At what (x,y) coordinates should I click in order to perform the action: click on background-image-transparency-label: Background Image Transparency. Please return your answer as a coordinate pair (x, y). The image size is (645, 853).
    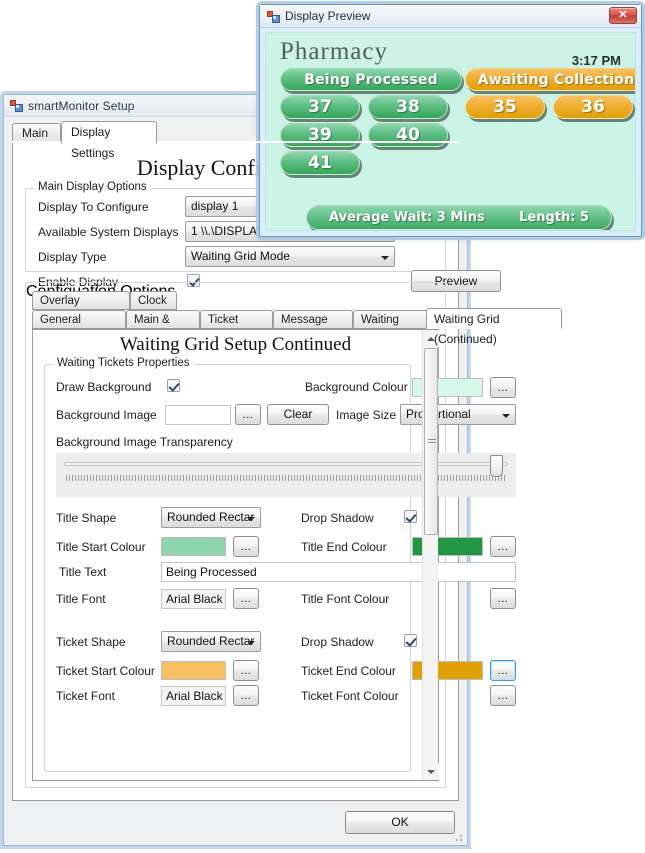
    Looking at the image, I should click on (144, 442).